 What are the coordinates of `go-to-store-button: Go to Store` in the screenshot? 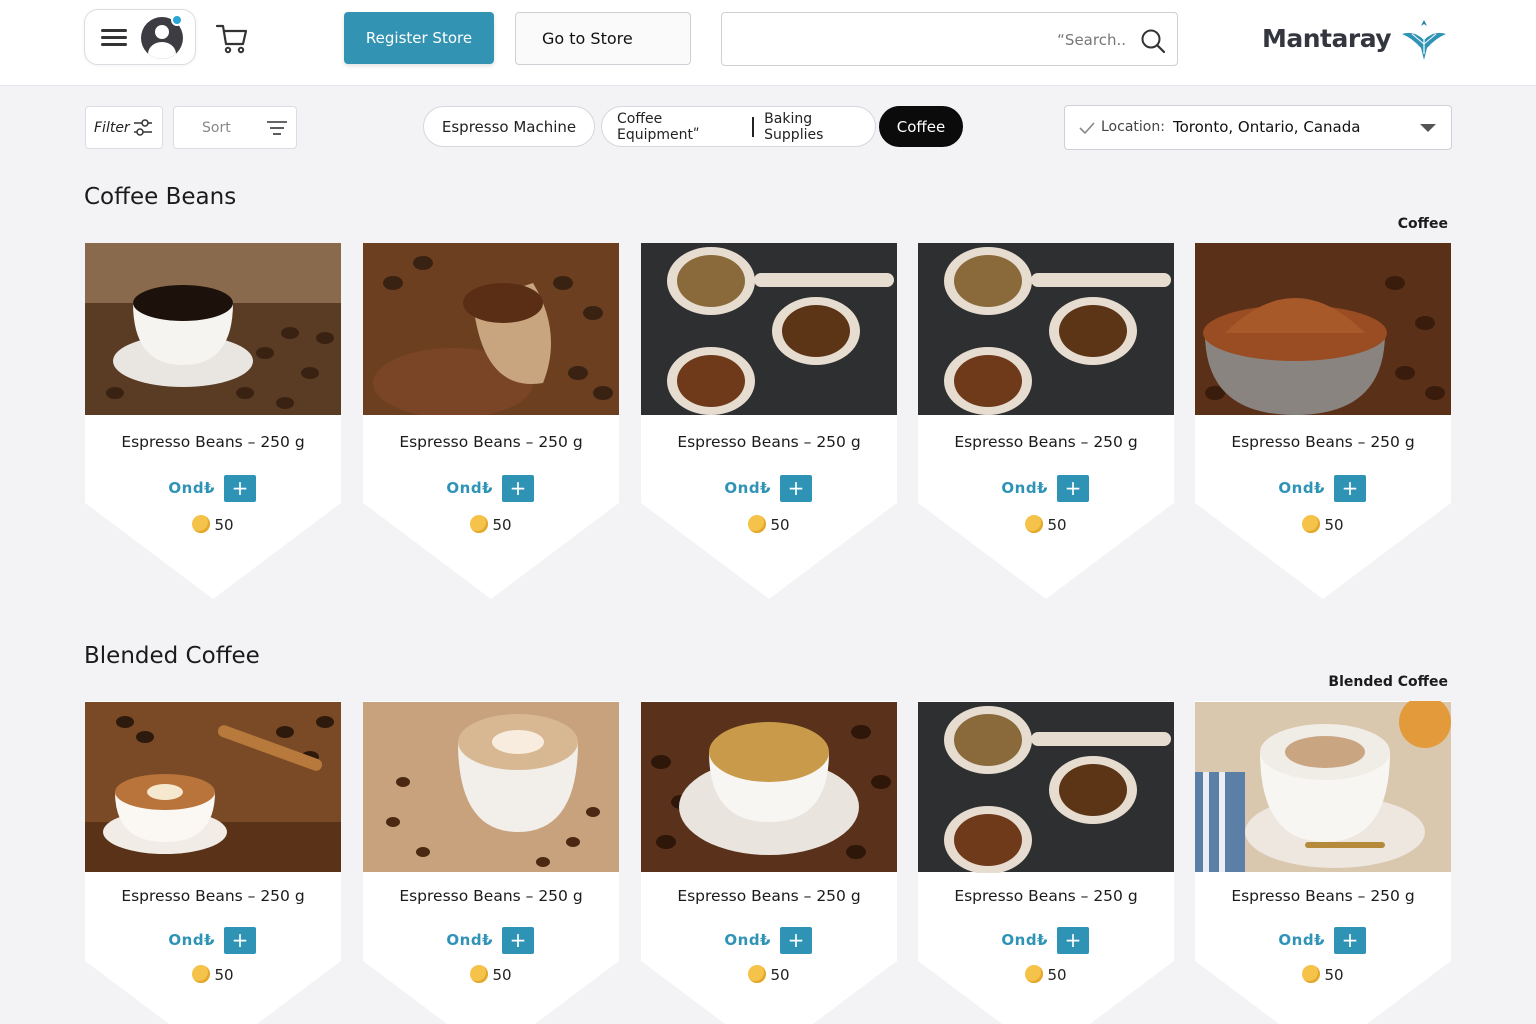 It's located at (603, 38).